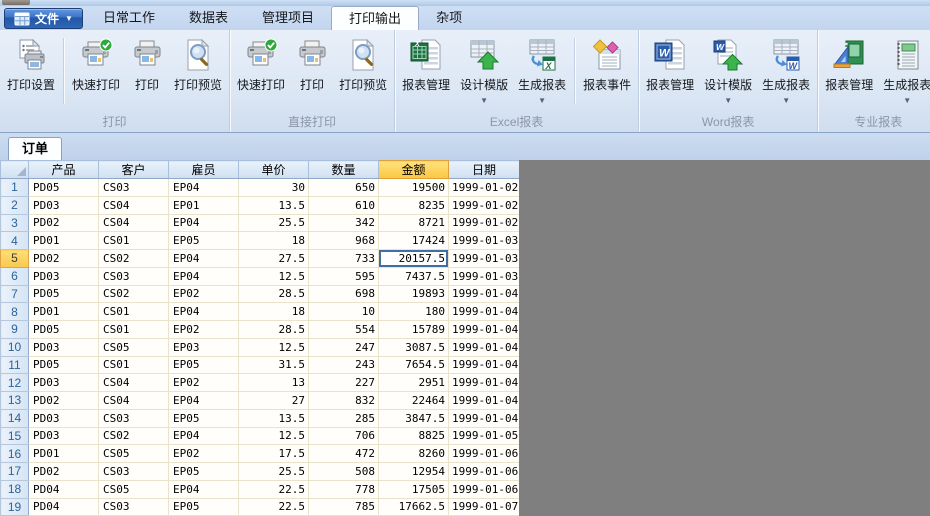  Describe the element at coordinates (413, 187) in the screenshot. I see `cell-amount: 19500` at that location.